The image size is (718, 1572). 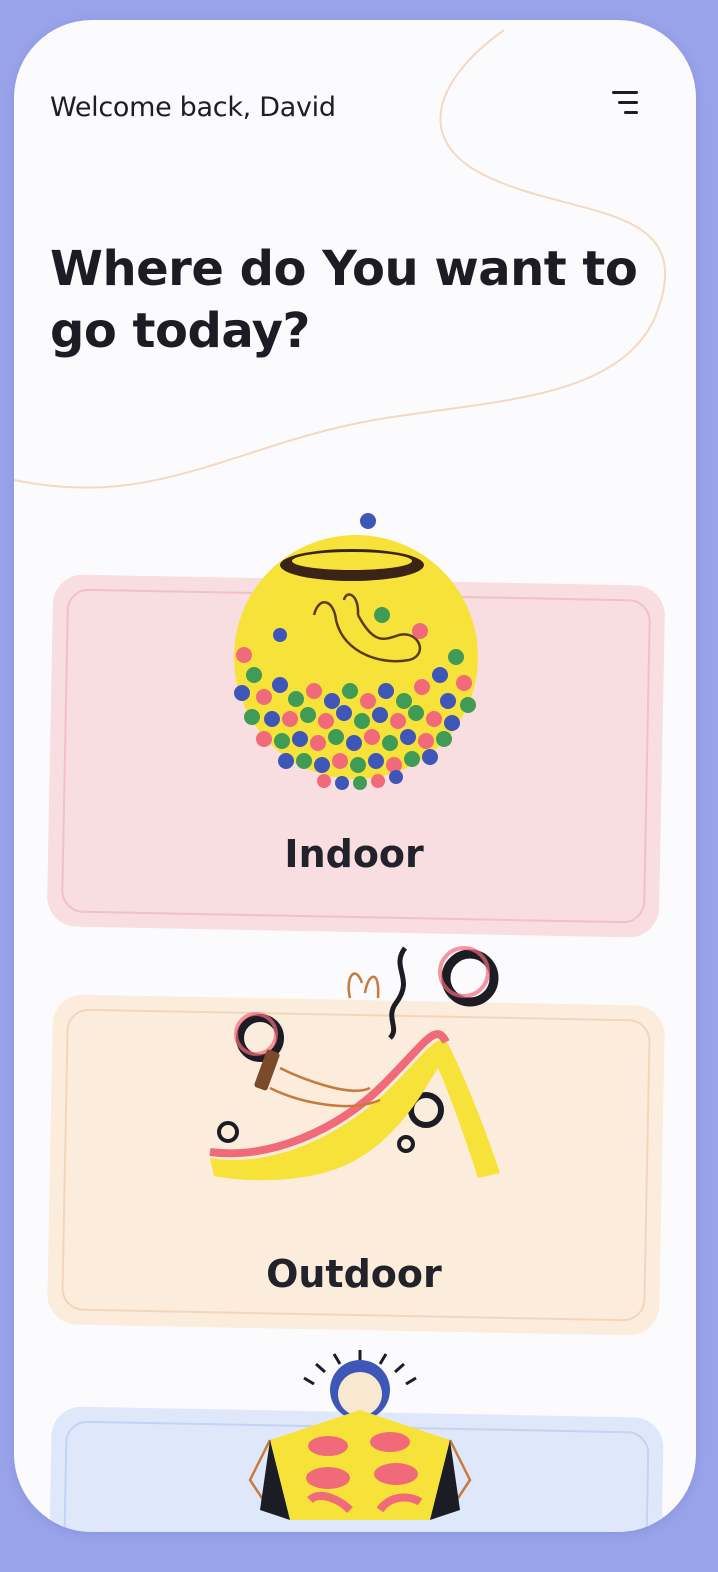 I want to click on menu-button, so click(x=622, y=106).